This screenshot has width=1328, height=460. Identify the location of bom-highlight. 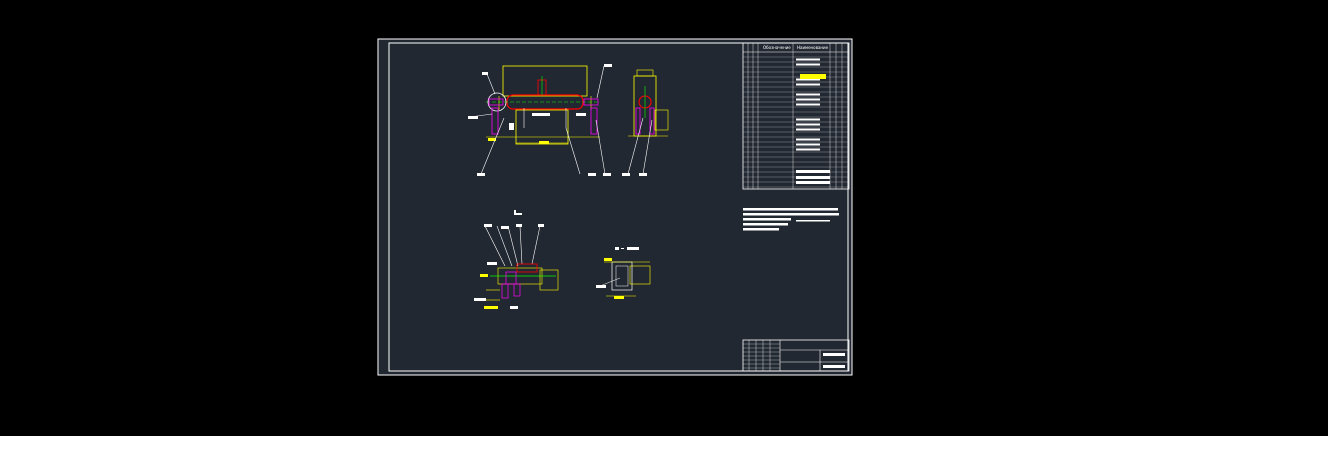
(813, 76).